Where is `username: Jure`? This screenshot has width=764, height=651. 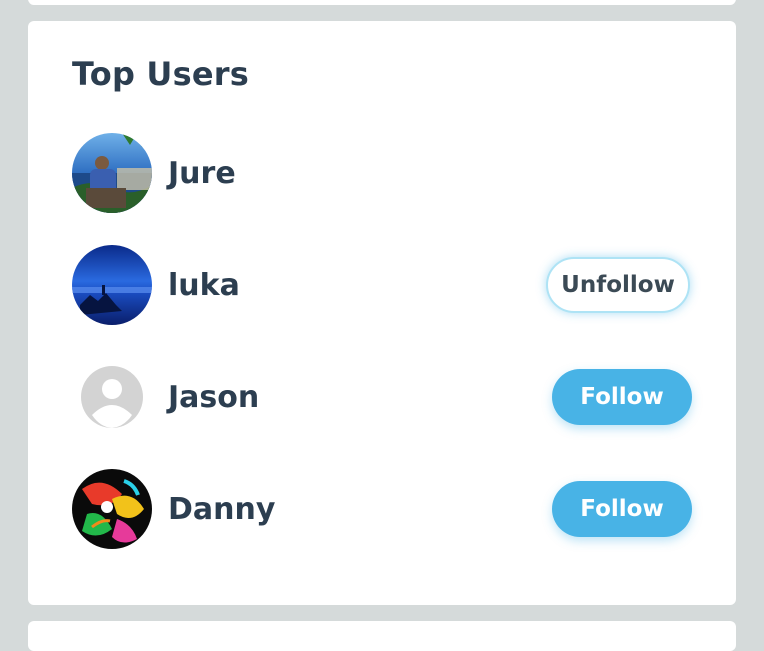
username: Jure is located at coordinates (202, 173).